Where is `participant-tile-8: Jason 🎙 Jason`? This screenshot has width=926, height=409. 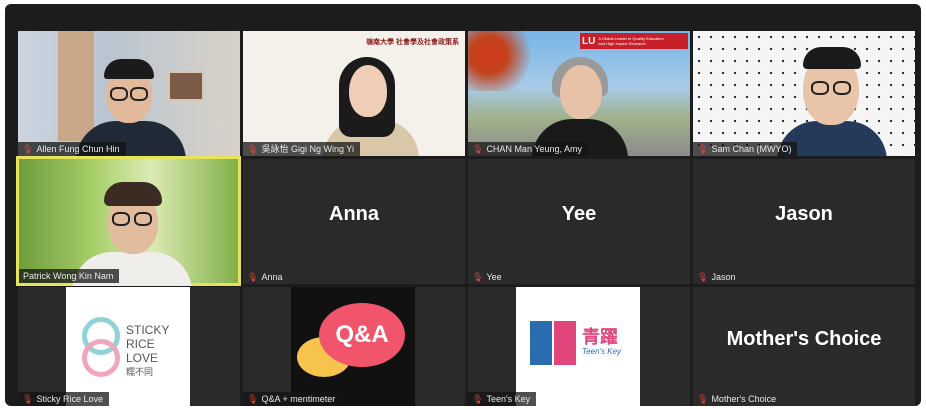 participant-tile-8: Jason 🎙 Jason is located at coordinates (804, 221).